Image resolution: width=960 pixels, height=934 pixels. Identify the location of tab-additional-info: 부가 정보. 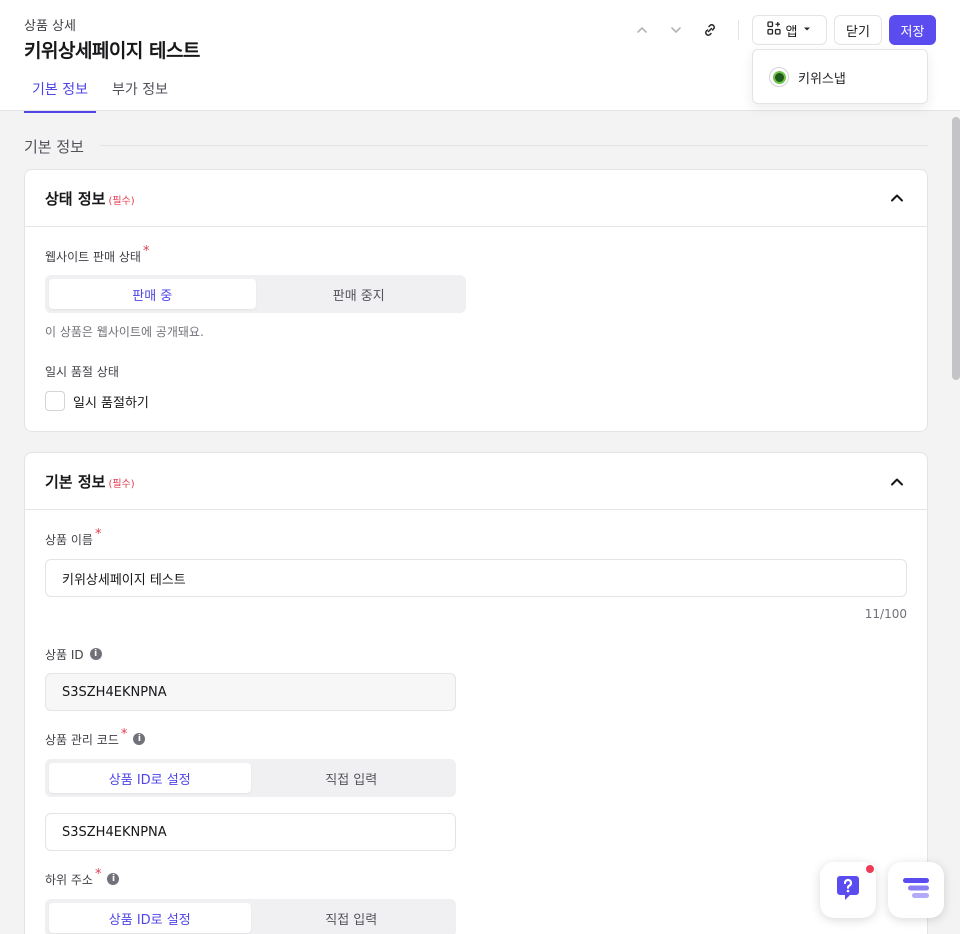
(140, 90).